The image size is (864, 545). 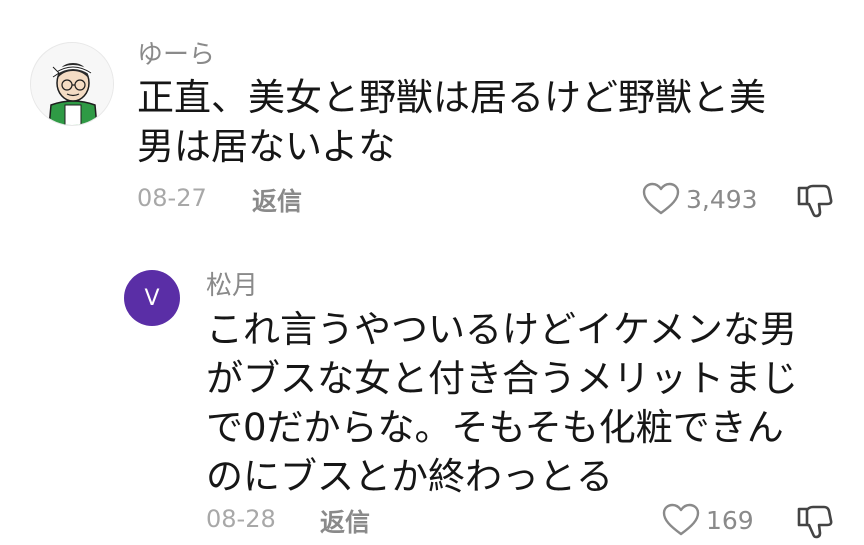 I want to click on like-button: 169, so click(x=708, y=520).